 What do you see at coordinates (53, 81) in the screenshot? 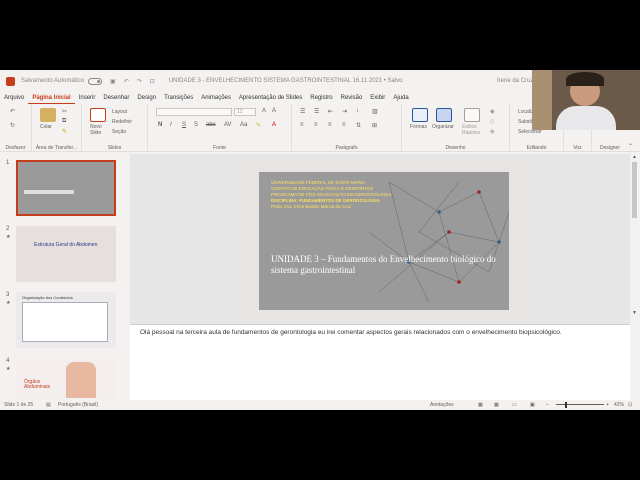
I see `autosave-label: Salvamento Automático` at bounding box center [53, 81].